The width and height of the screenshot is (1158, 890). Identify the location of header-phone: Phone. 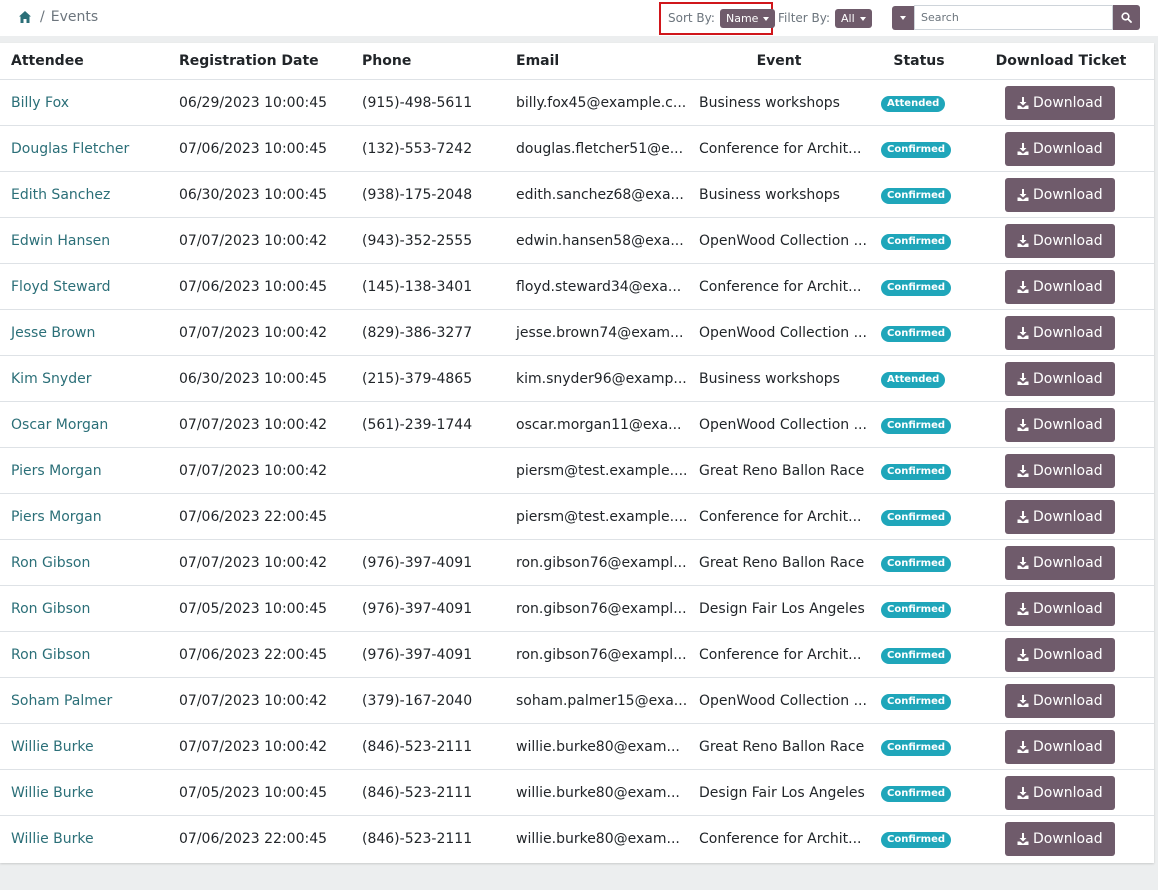
(428, 61).